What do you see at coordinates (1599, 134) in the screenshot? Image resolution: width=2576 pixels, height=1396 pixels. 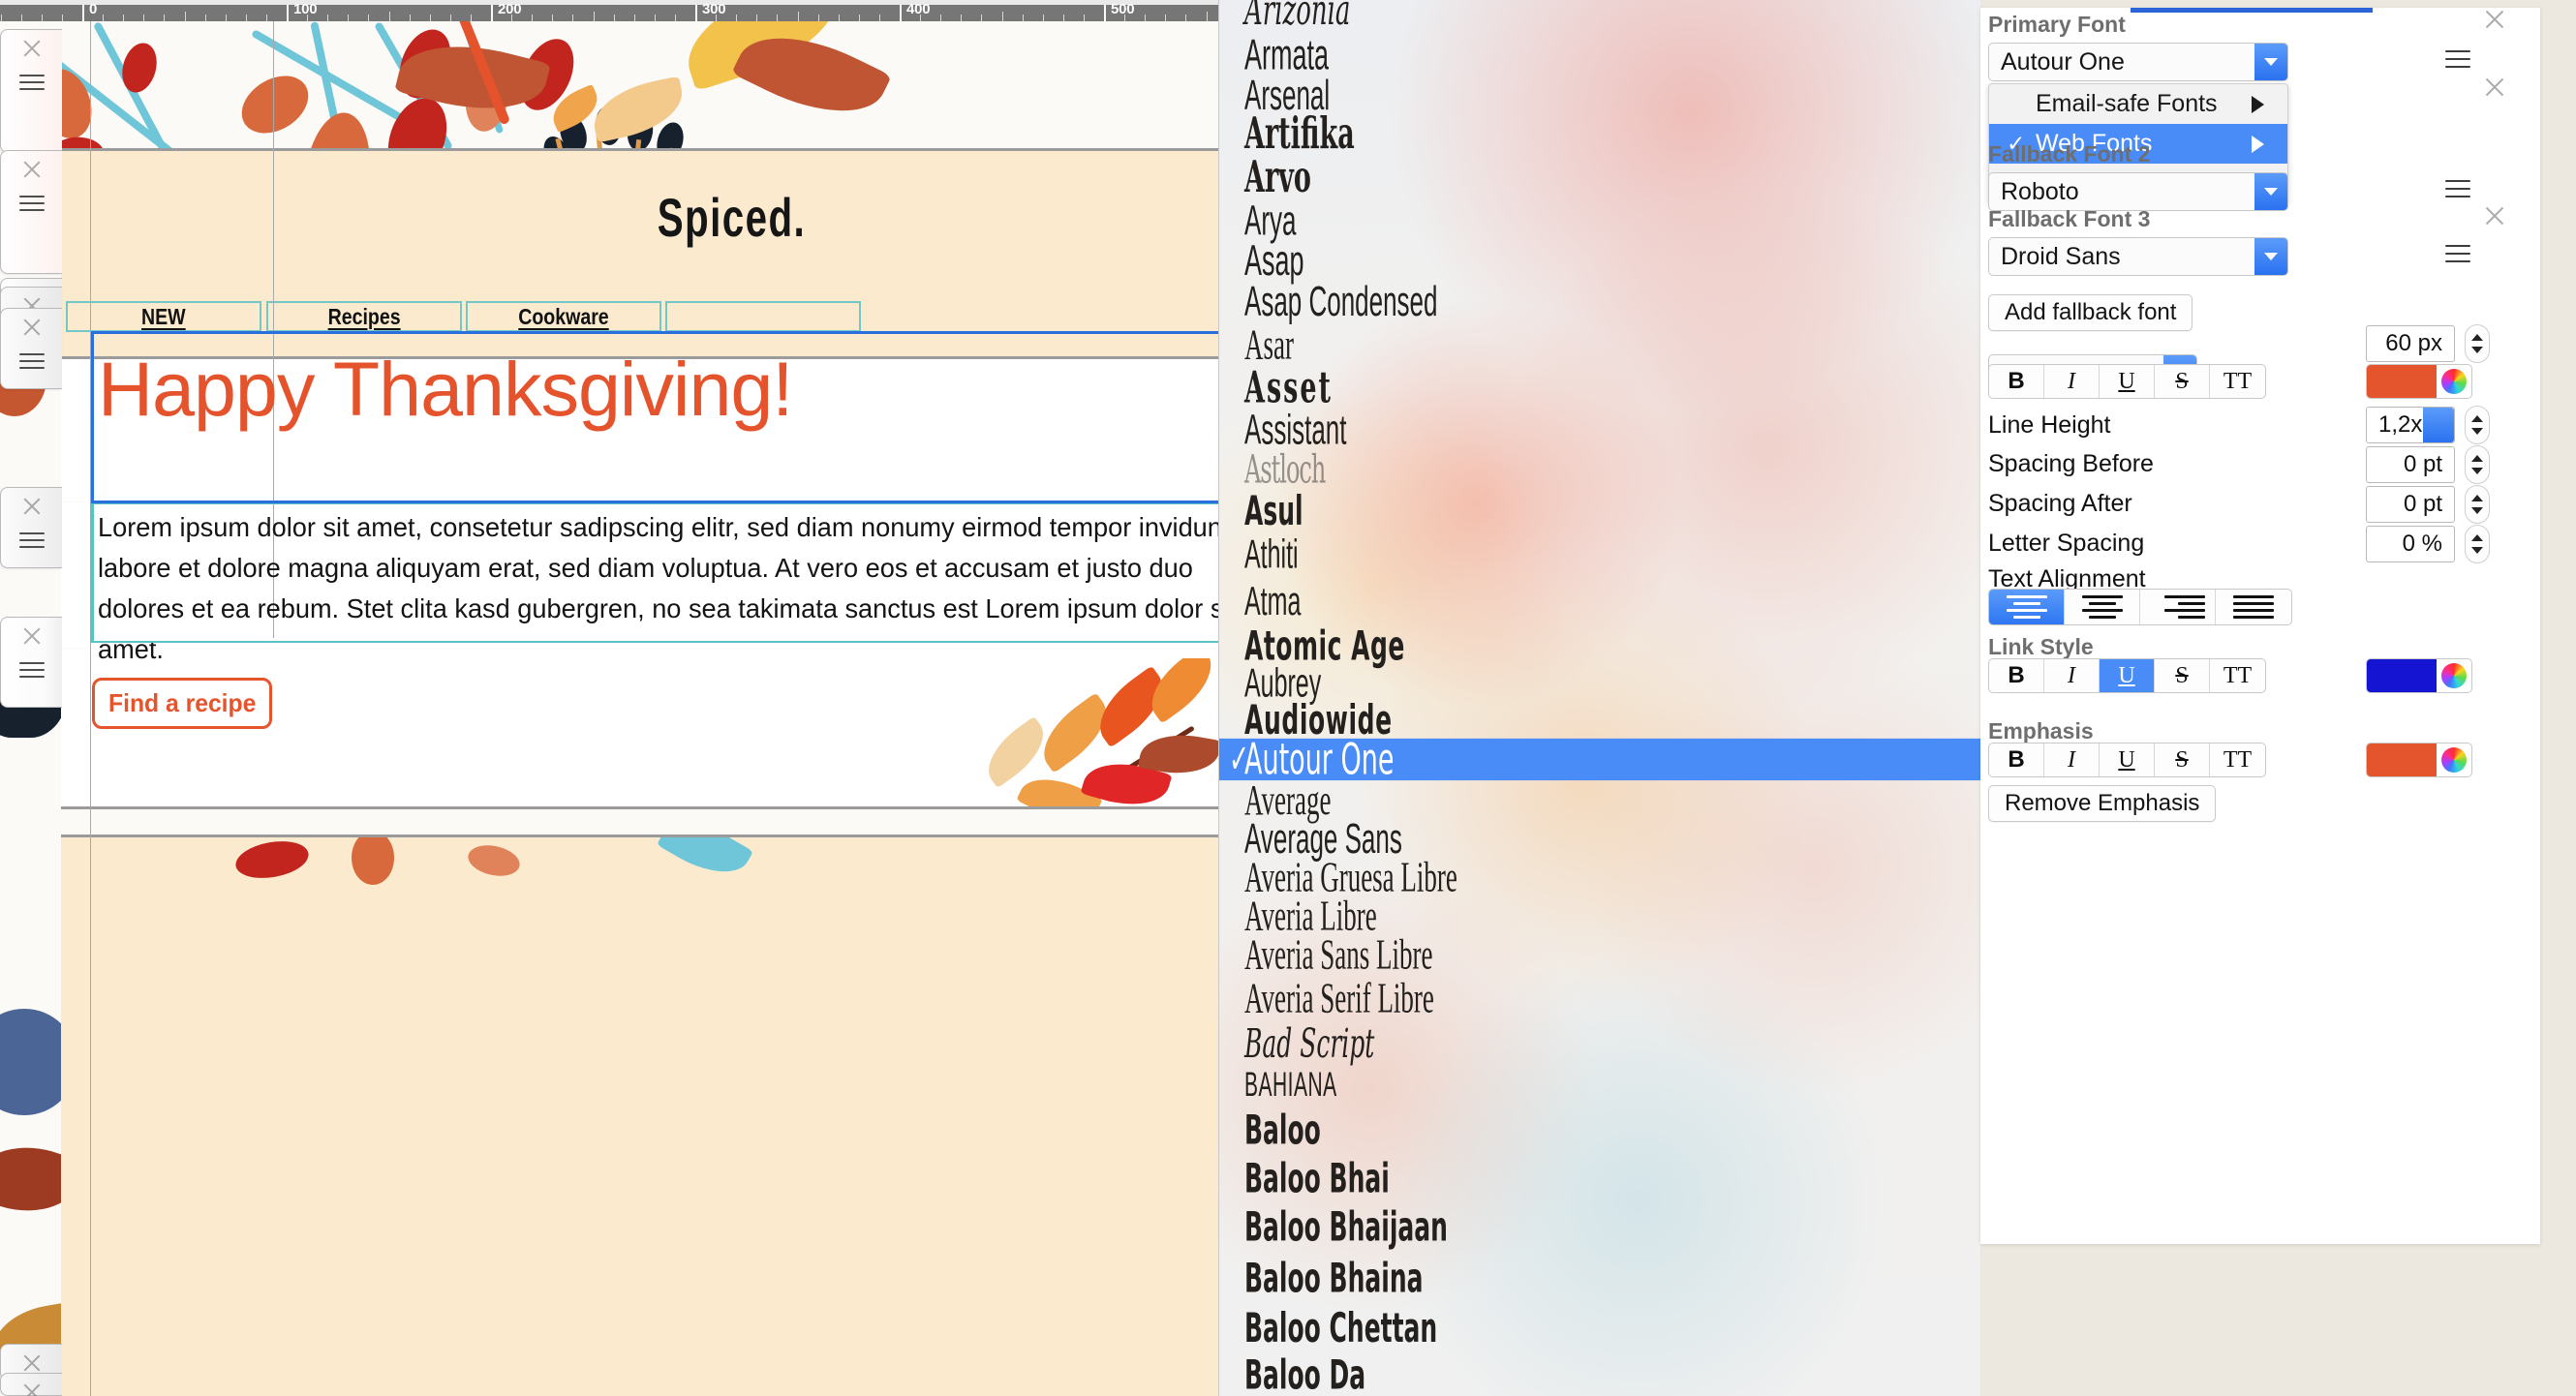 I see `font-list-item: Artifika` at bounding box center [1599, 134].